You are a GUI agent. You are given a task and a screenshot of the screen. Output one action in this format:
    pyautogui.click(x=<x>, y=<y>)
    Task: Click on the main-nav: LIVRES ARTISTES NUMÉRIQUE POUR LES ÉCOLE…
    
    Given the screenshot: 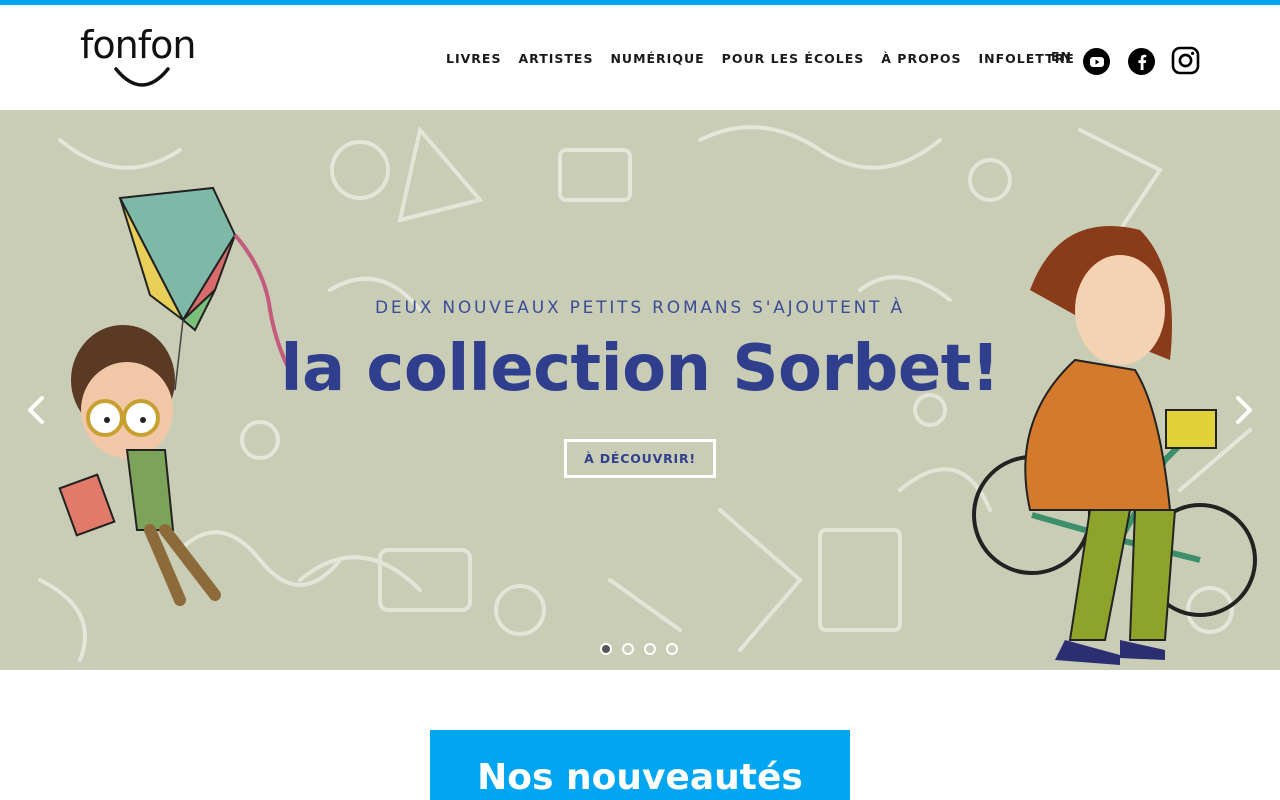 What is the action you would take?
    pyautogui.click(x=769, y=58)
    